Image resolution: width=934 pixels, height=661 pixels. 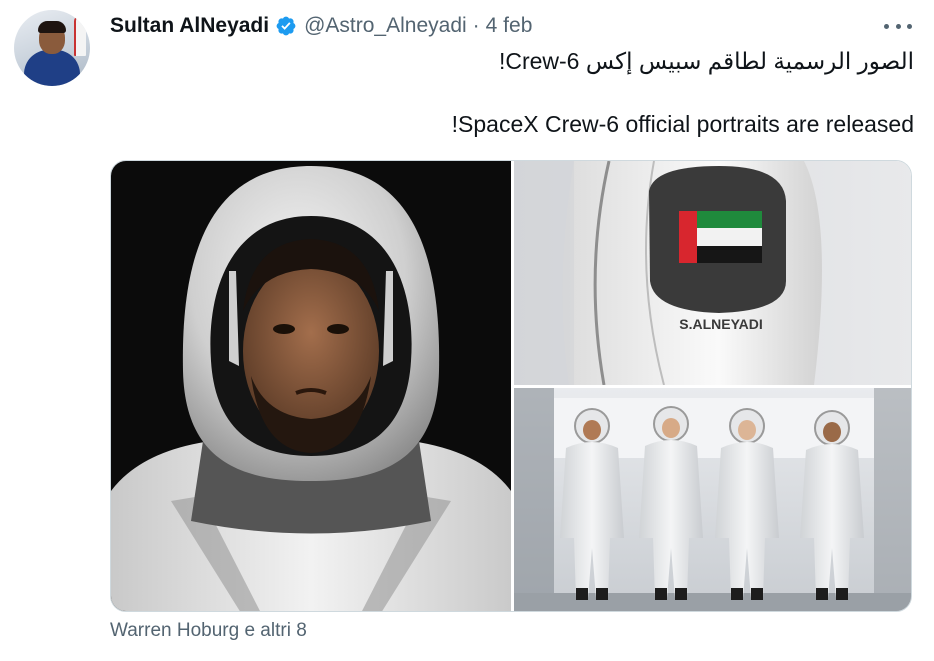 What do you see at coordinates (52, 48) in the screenshot?
I see `author-avatar` at bounding box center [52, 48].